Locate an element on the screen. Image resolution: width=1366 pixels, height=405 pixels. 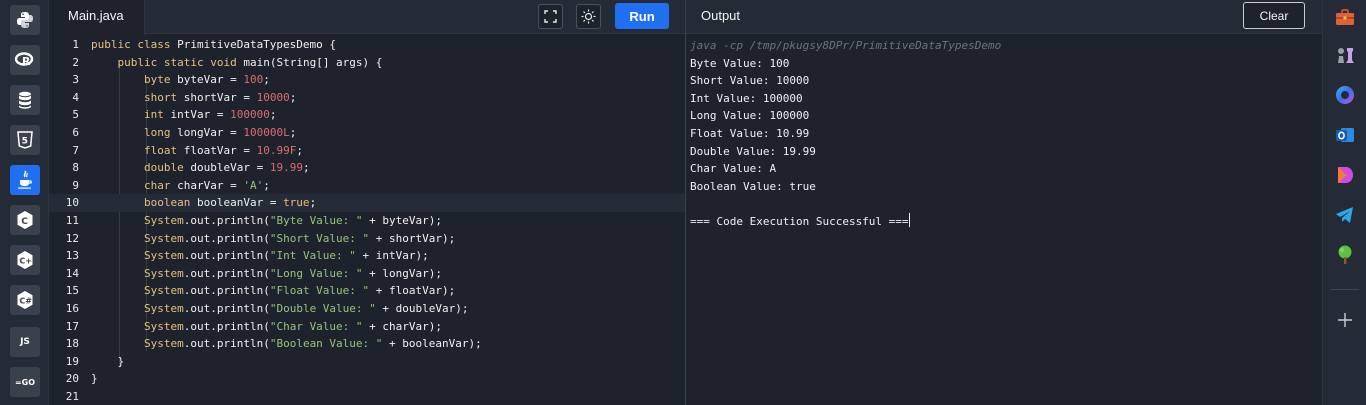
code-text: } is located at coordinates (94, 379).